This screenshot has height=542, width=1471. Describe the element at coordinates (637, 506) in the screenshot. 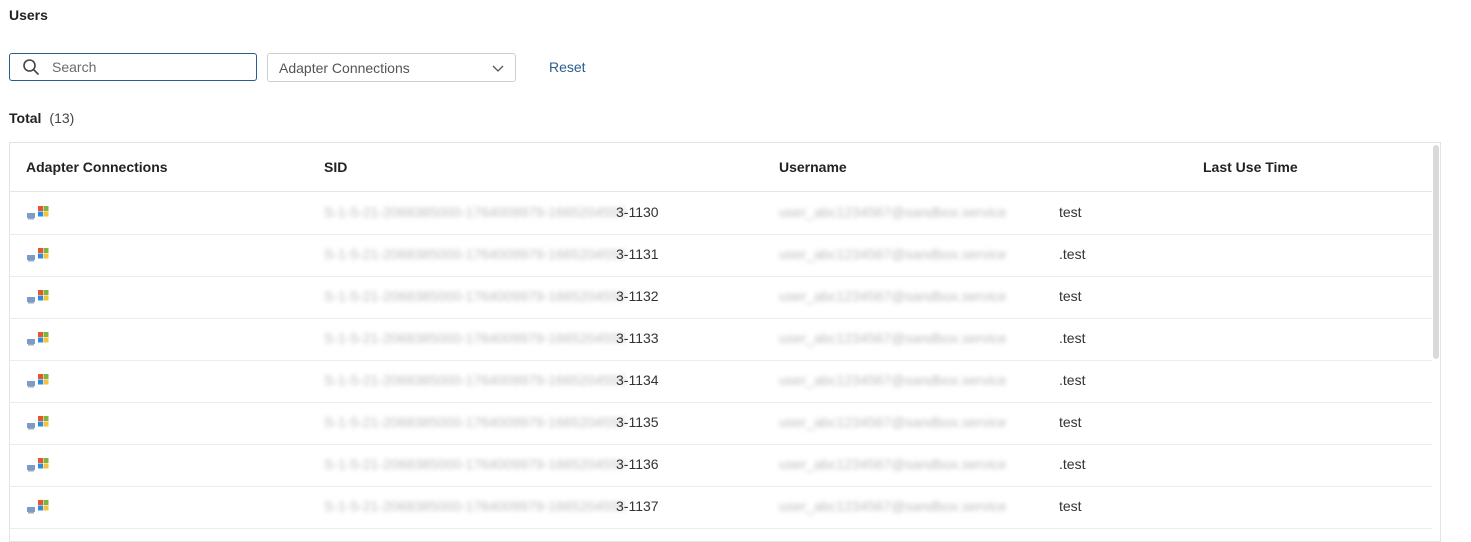

I see `sid-cell: 3-1137` at that location.